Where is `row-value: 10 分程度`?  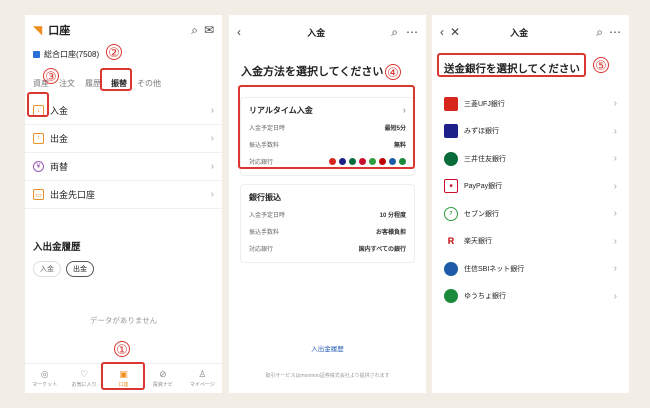 row-value: 10 分程度 is located at coordinates (392, 216).